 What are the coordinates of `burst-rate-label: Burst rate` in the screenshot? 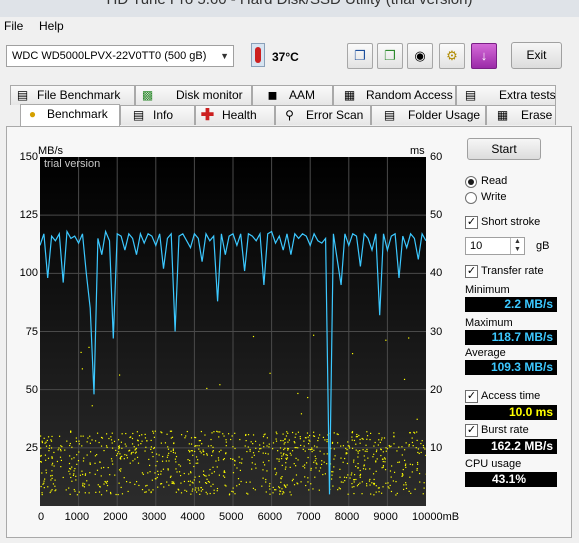 It's located at (505, 430).